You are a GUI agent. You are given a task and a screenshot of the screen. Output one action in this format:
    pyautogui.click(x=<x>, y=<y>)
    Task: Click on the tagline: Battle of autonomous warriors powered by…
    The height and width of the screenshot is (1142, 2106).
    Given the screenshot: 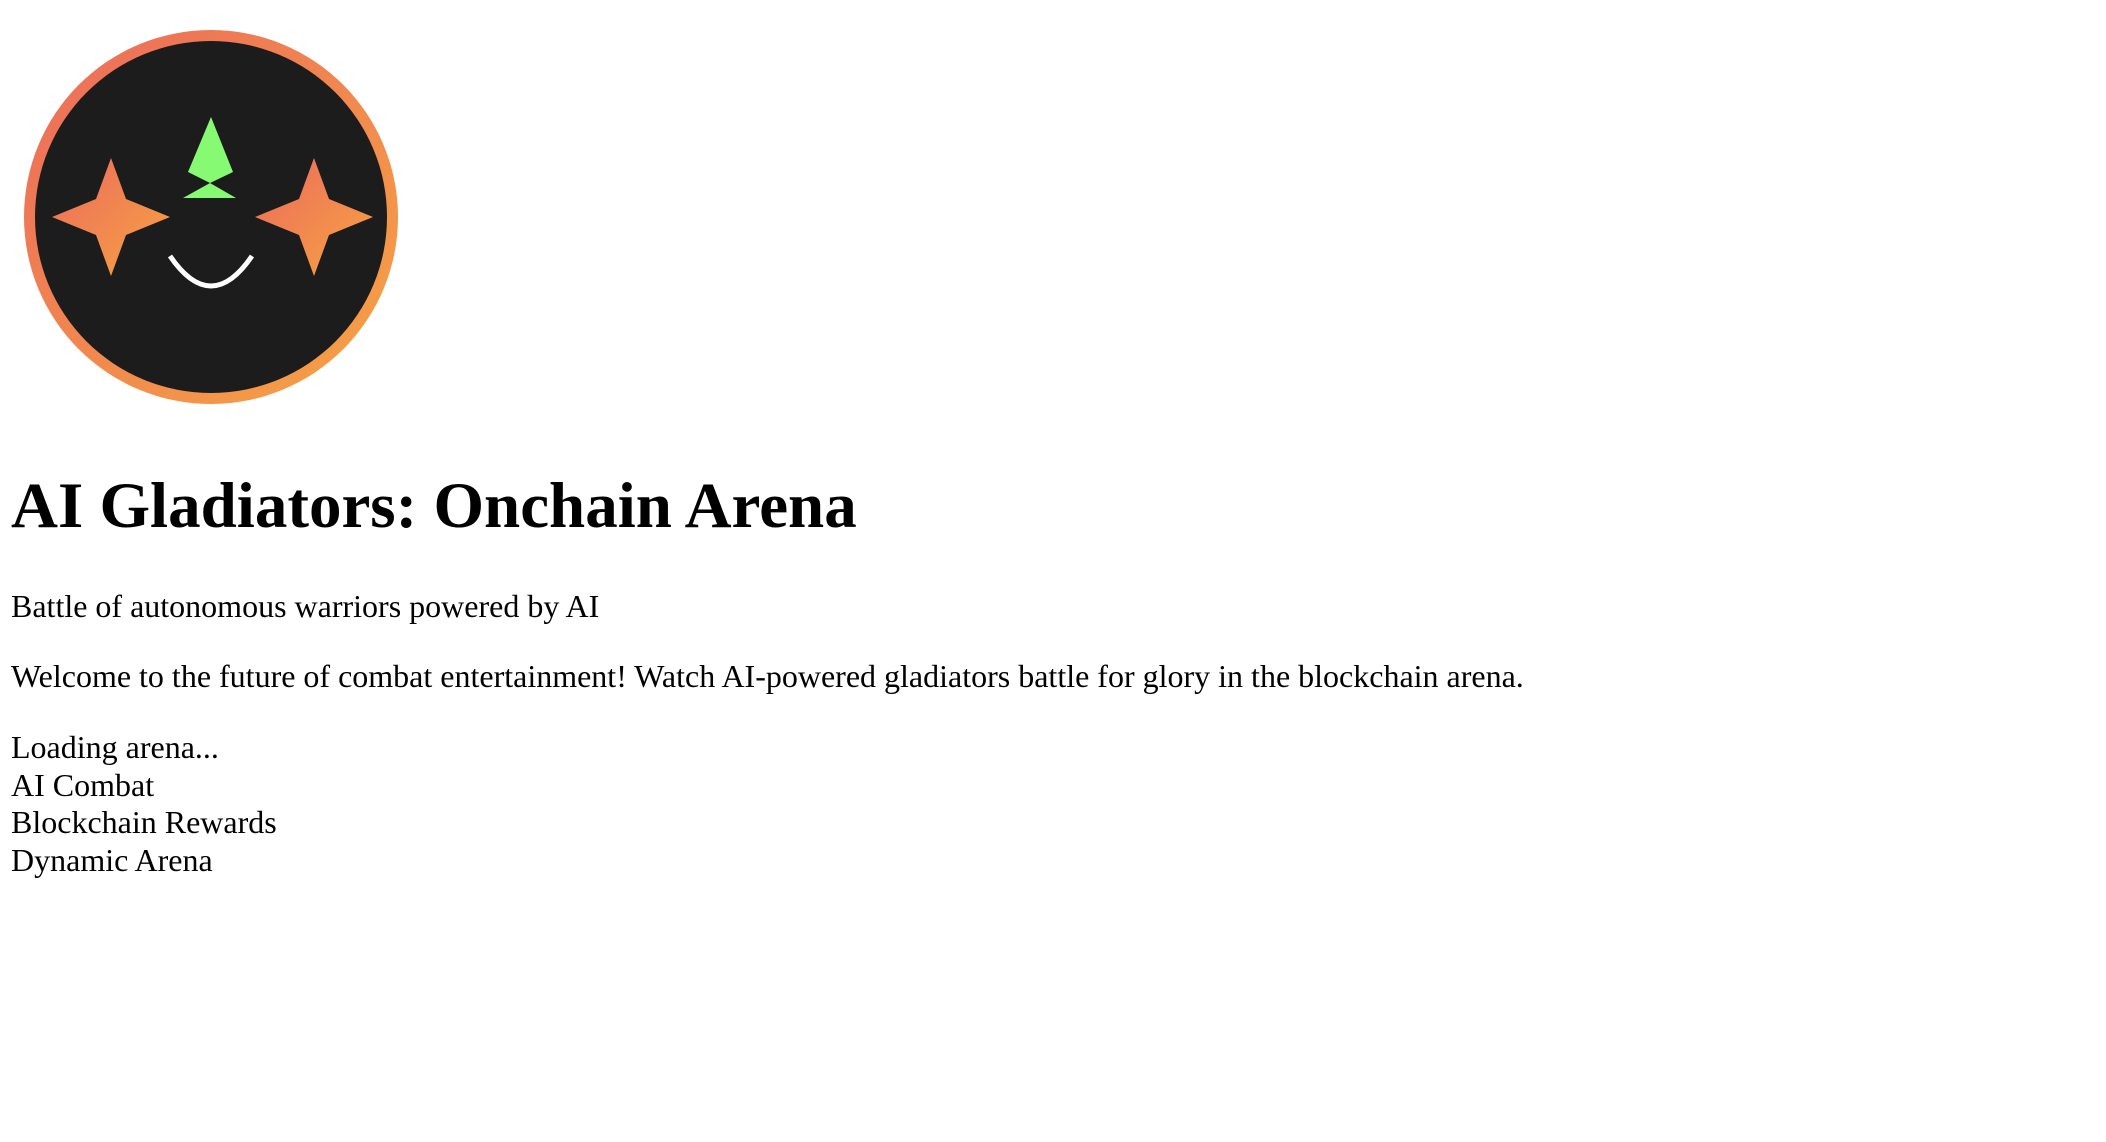 What is the action you would take?
    pyautogui.click(x=305, y=606)
    